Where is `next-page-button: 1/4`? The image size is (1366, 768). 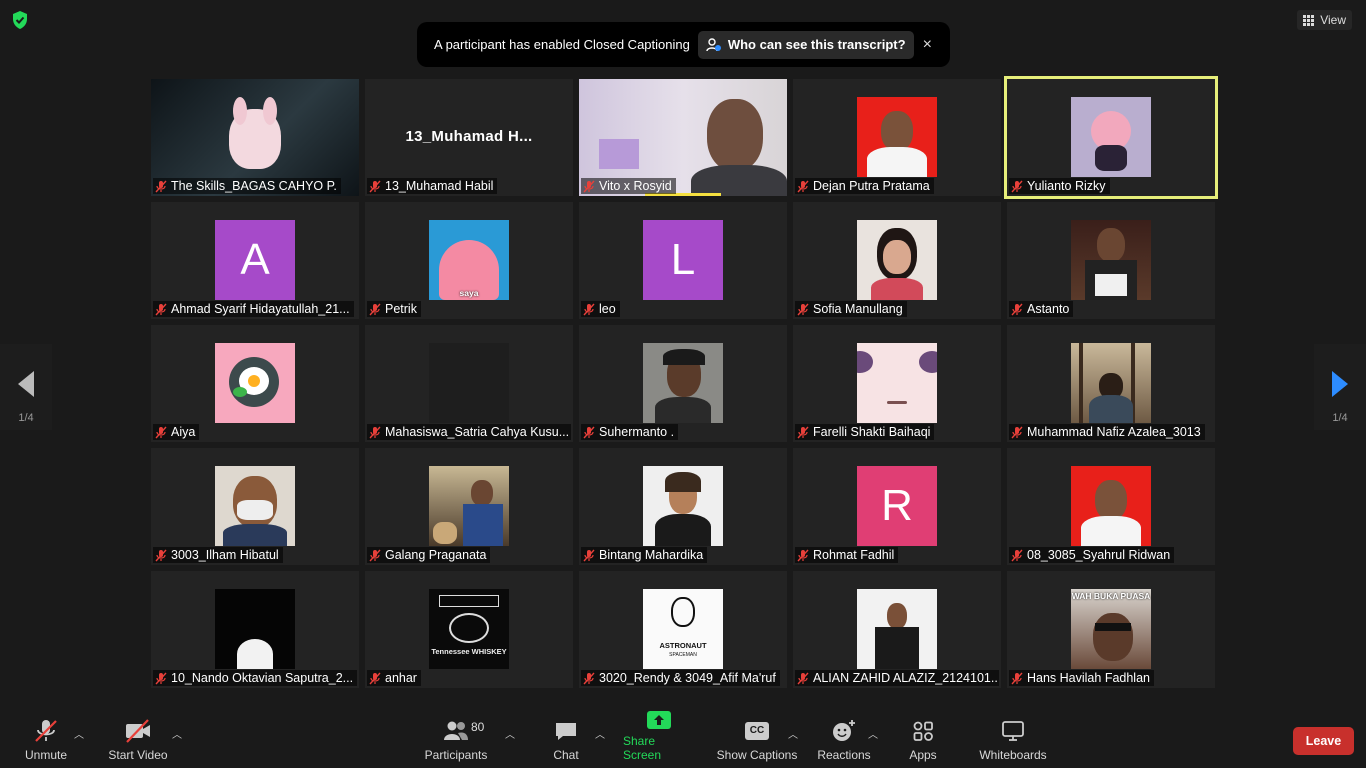
next-page-button: 1/4 is located at coordinates (1340, 387).